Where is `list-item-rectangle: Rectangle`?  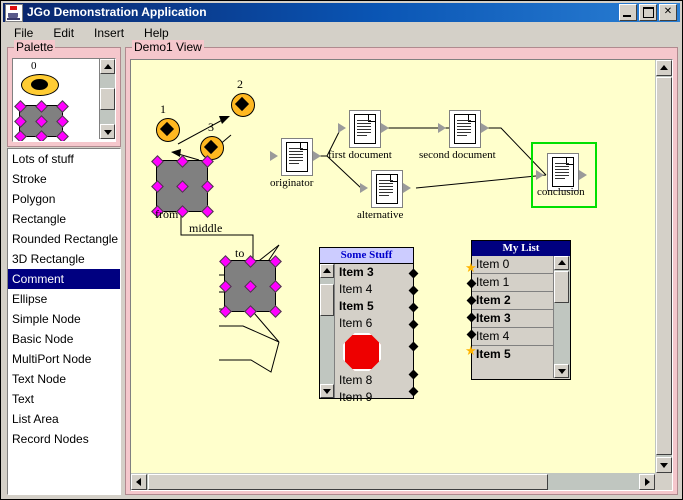
list-item-rectangle: Rectangle is located at coordinates (64, 219).